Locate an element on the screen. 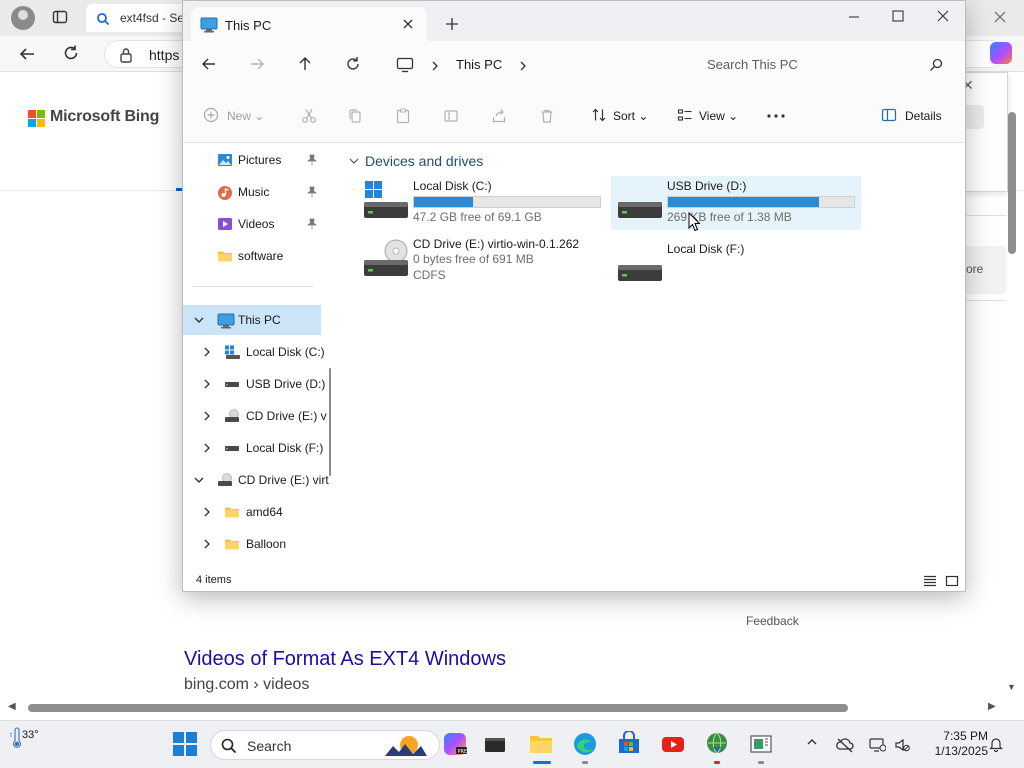  monitor-icon is located at coordinates (405, 65).